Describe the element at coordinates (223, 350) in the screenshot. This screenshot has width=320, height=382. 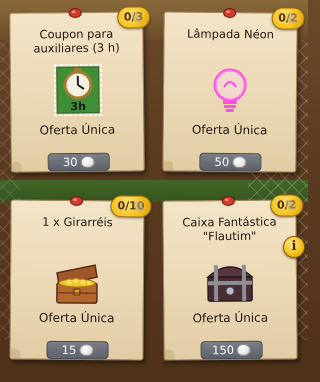
I see `price-value: 150` at that location.